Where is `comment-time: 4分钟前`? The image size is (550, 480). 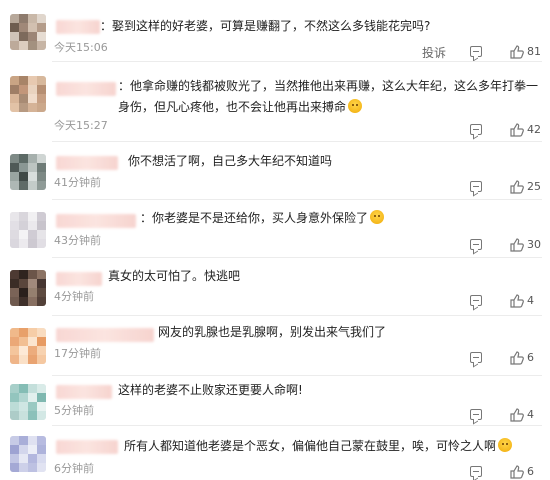 comment-time: 4分钟前 is located at coordinates (74, 296).